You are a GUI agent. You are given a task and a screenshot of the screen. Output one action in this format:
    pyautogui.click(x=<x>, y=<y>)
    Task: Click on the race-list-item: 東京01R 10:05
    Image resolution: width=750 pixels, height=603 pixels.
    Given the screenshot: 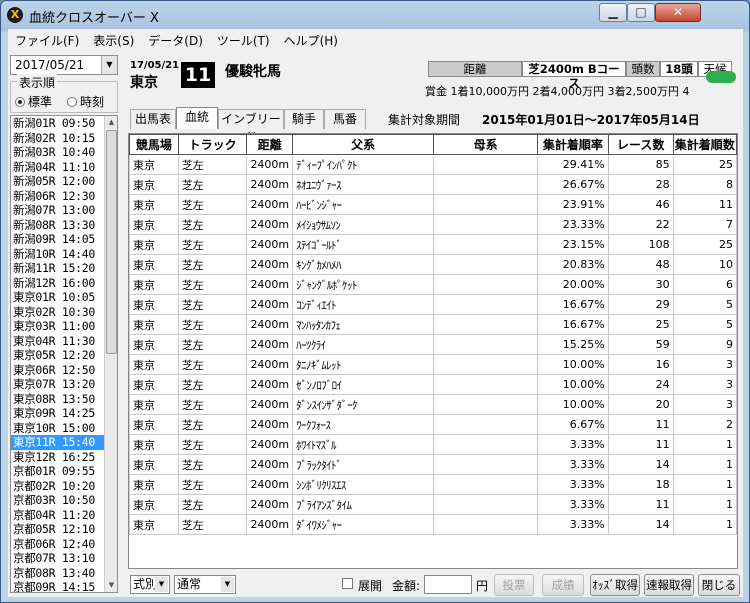 What is the action you would take?
    pyautogui.click(x=64, y=297)
    